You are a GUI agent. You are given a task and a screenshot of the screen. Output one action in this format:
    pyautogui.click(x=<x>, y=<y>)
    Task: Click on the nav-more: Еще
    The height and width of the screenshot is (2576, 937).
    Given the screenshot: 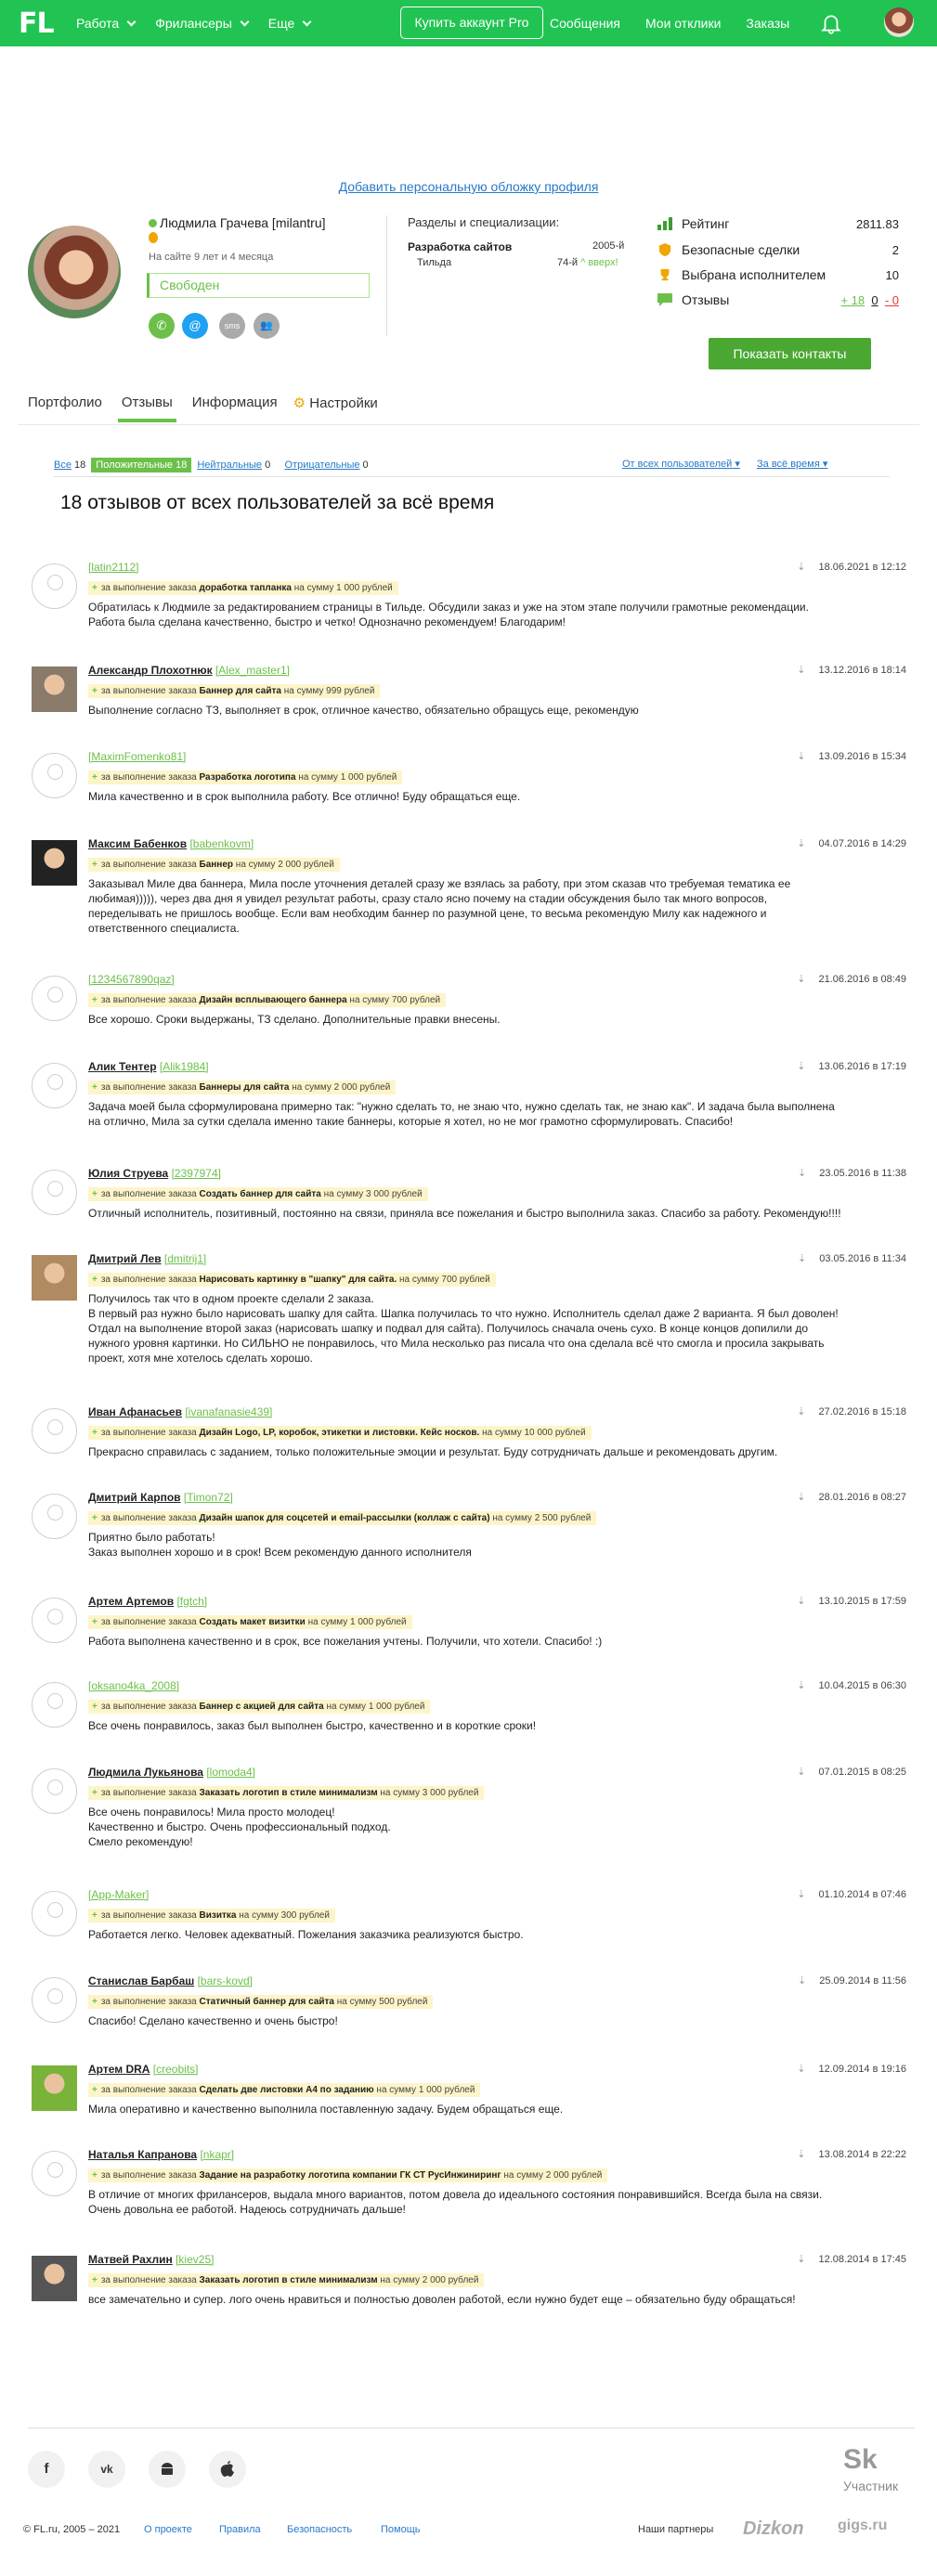 What is the action you would take?
    pyautogui.click(x=290, y=23)
    